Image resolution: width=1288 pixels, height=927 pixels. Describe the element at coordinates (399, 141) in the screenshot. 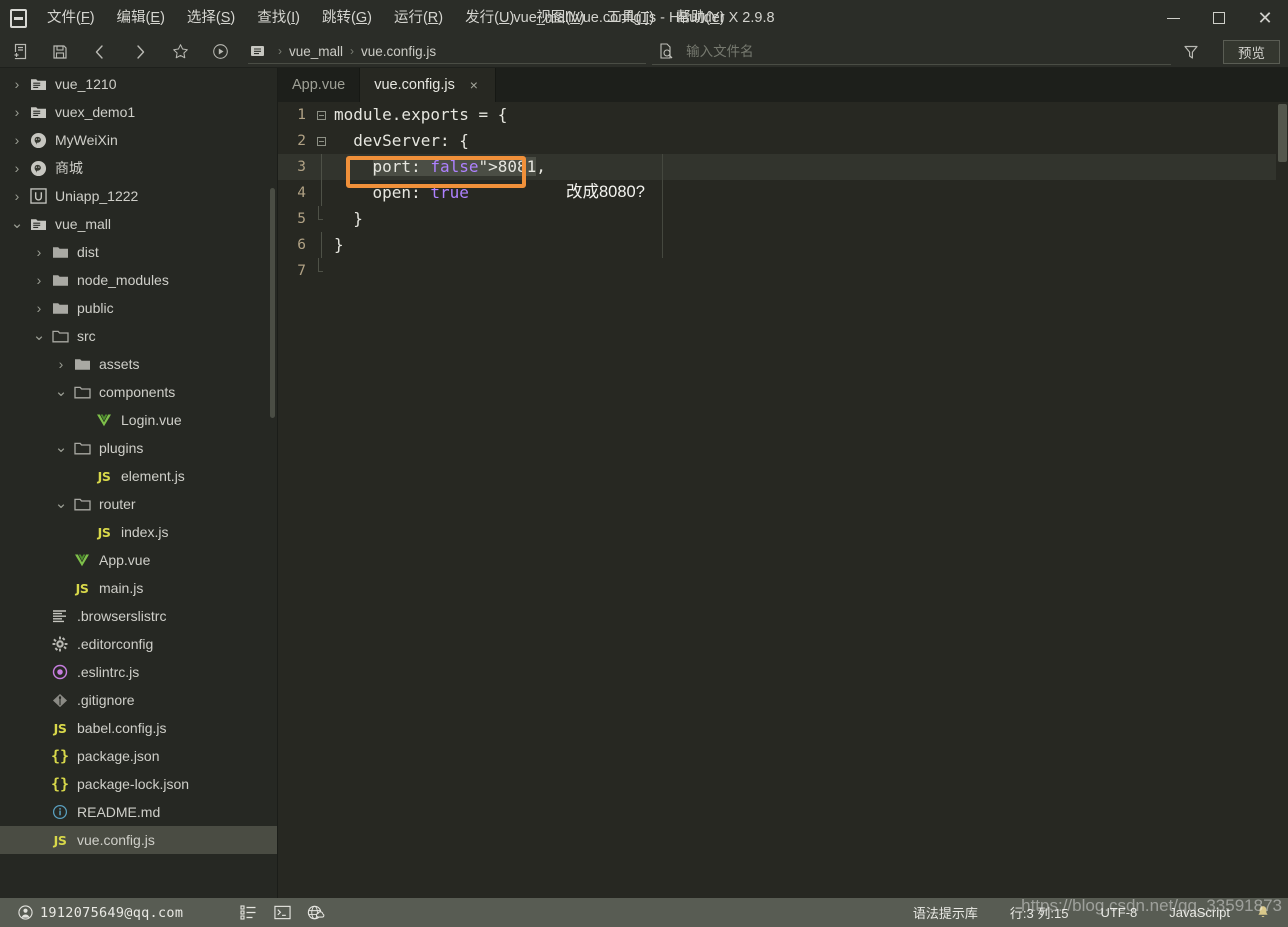

I see `code-text: devServer: {` at that location.